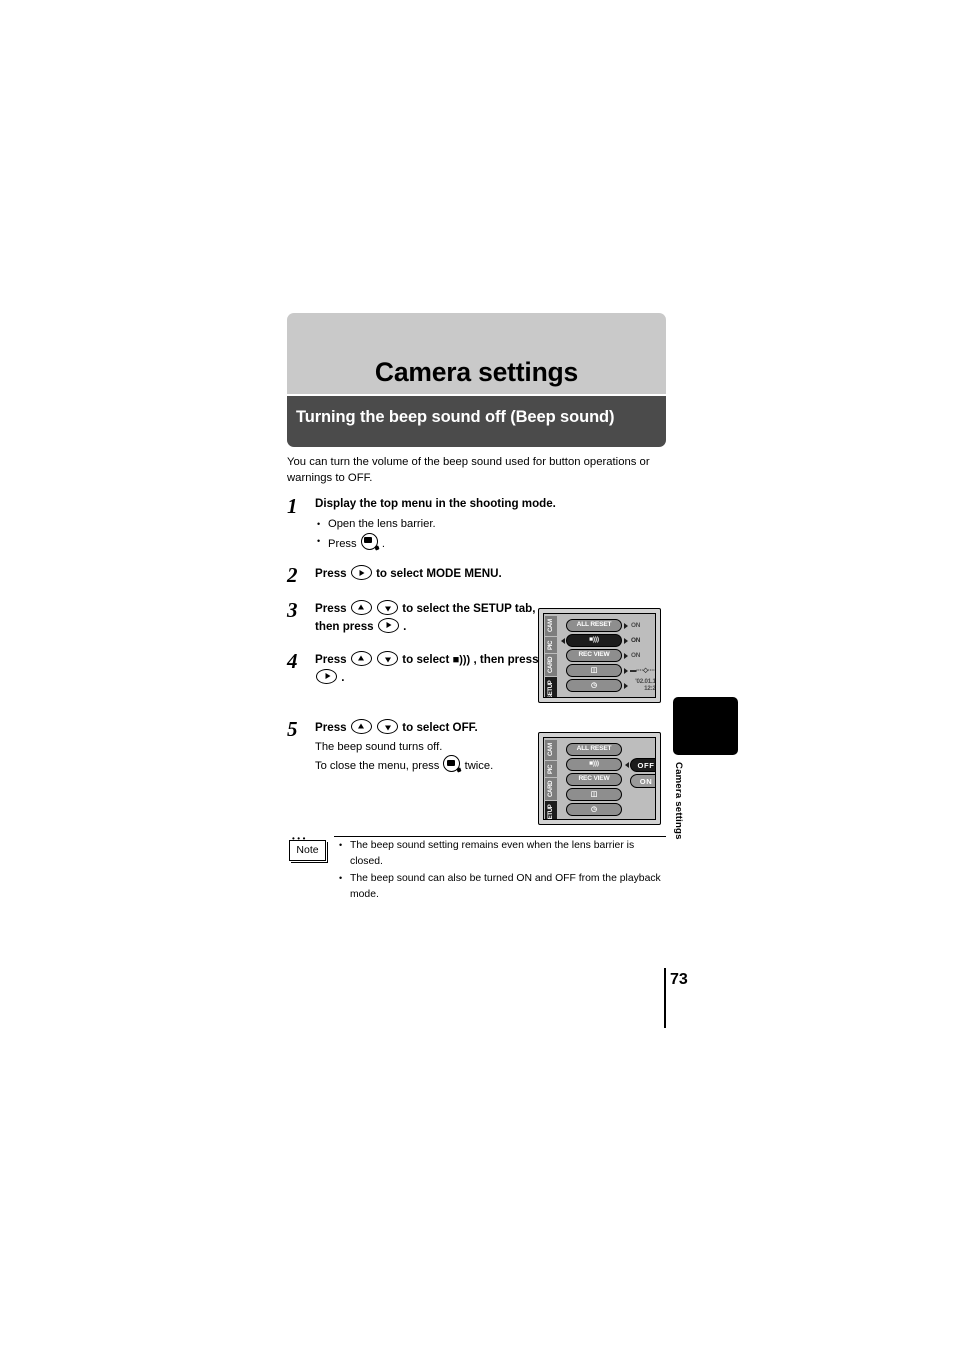  What do you see at coordinates (642, 765) in the screenshot?
I see `lcd2-option-off: OFF` at bounding box center [642, 765].